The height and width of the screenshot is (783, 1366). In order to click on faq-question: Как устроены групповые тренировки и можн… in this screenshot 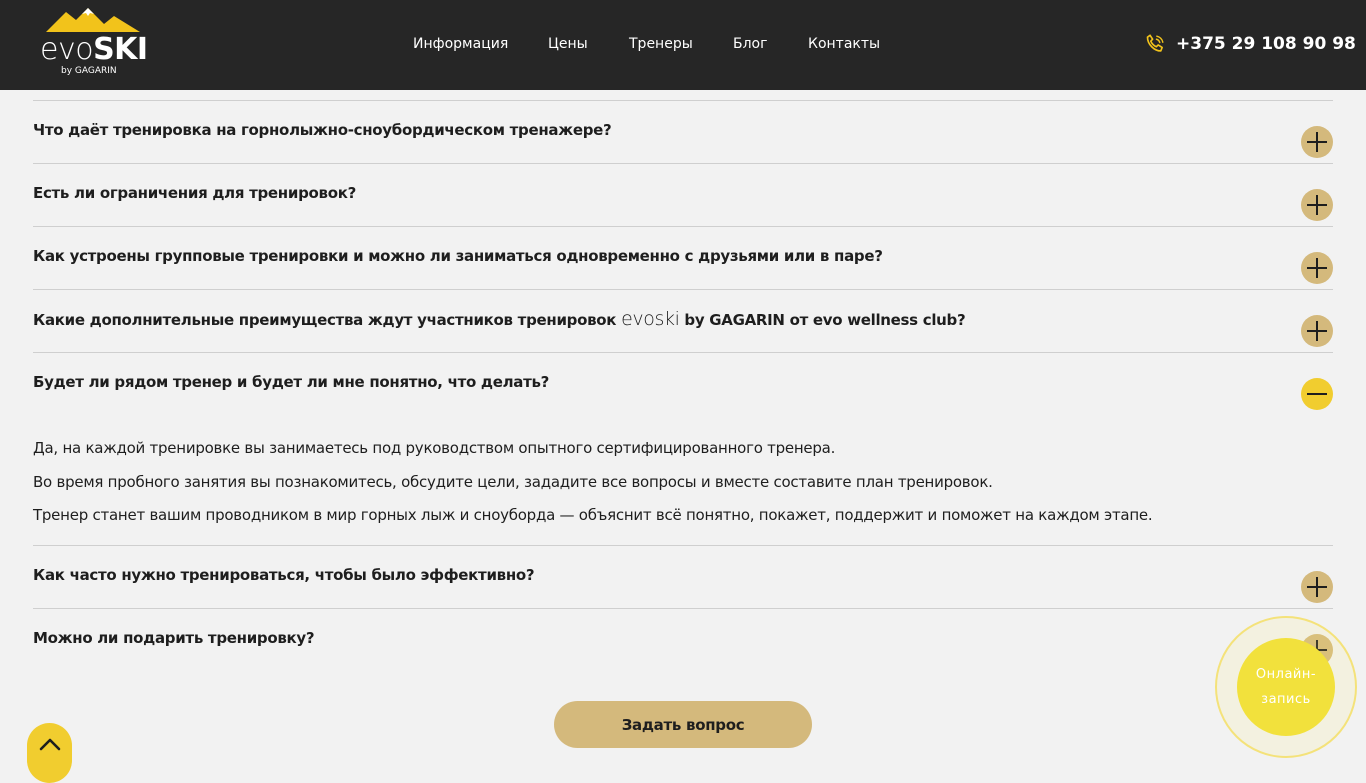, I will do `click(458, 256)`.